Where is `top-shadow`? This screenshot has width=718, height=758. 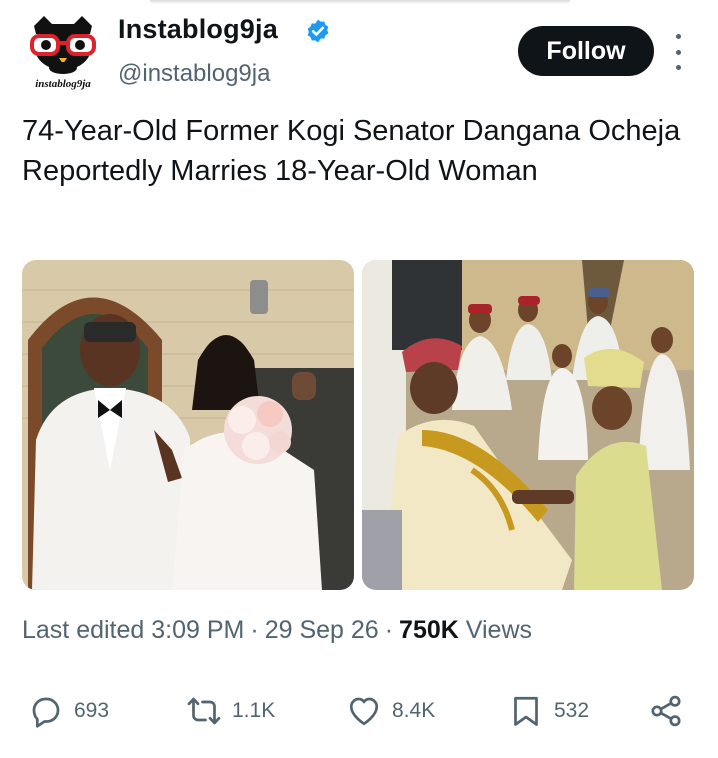
top-shadow is located at coordinates (360, 2).